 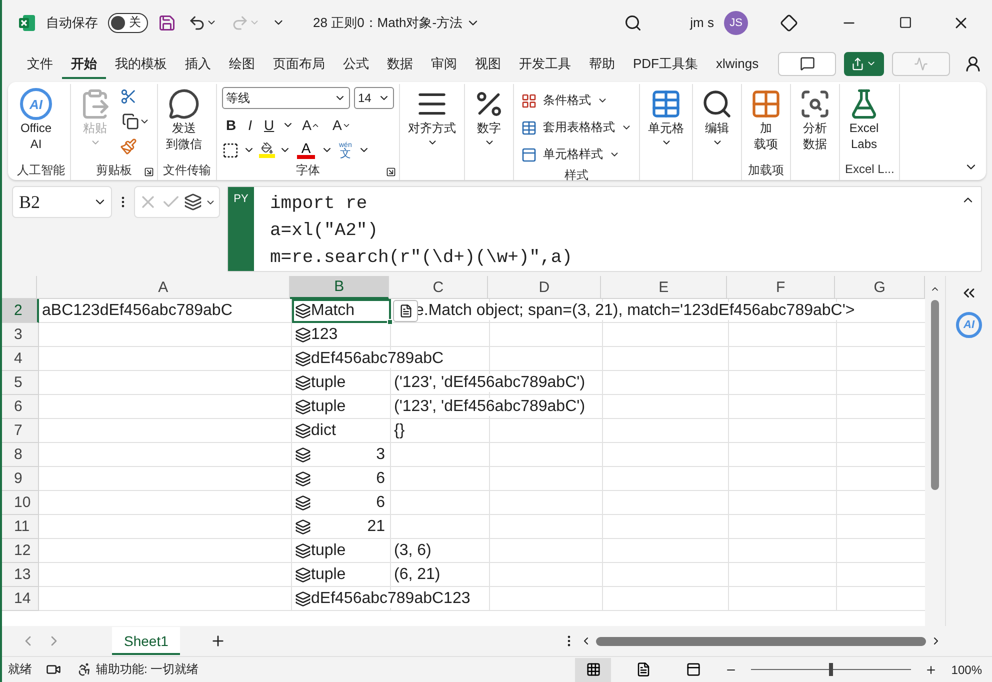 I want to click on ribbon-tab: 公式, so click(x=356, y=63).